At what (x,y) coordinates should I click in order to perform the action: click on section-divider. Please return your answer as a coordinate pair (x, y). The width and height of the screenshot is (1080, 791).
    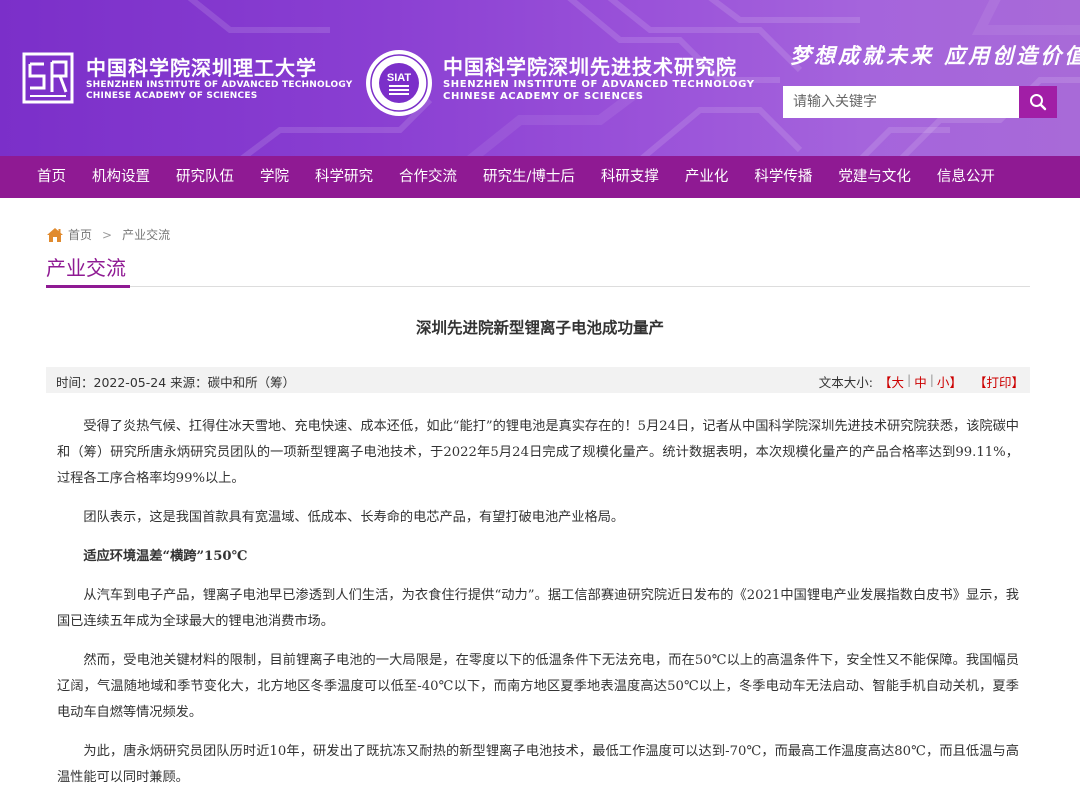
    Looking at the image, I should click on (538, 286).